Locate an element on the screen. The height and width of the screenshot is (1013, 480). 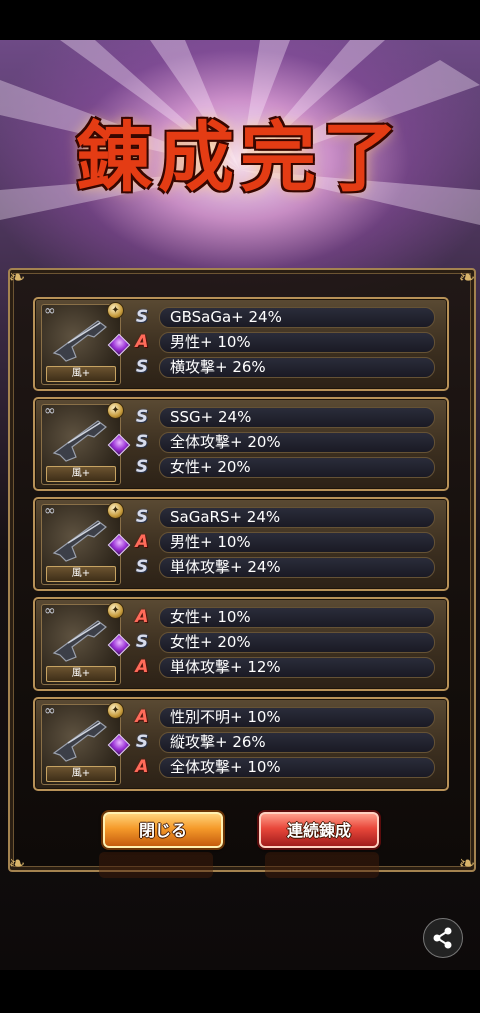
page-title: 錬成完了 is located at coordinates (240, 157).